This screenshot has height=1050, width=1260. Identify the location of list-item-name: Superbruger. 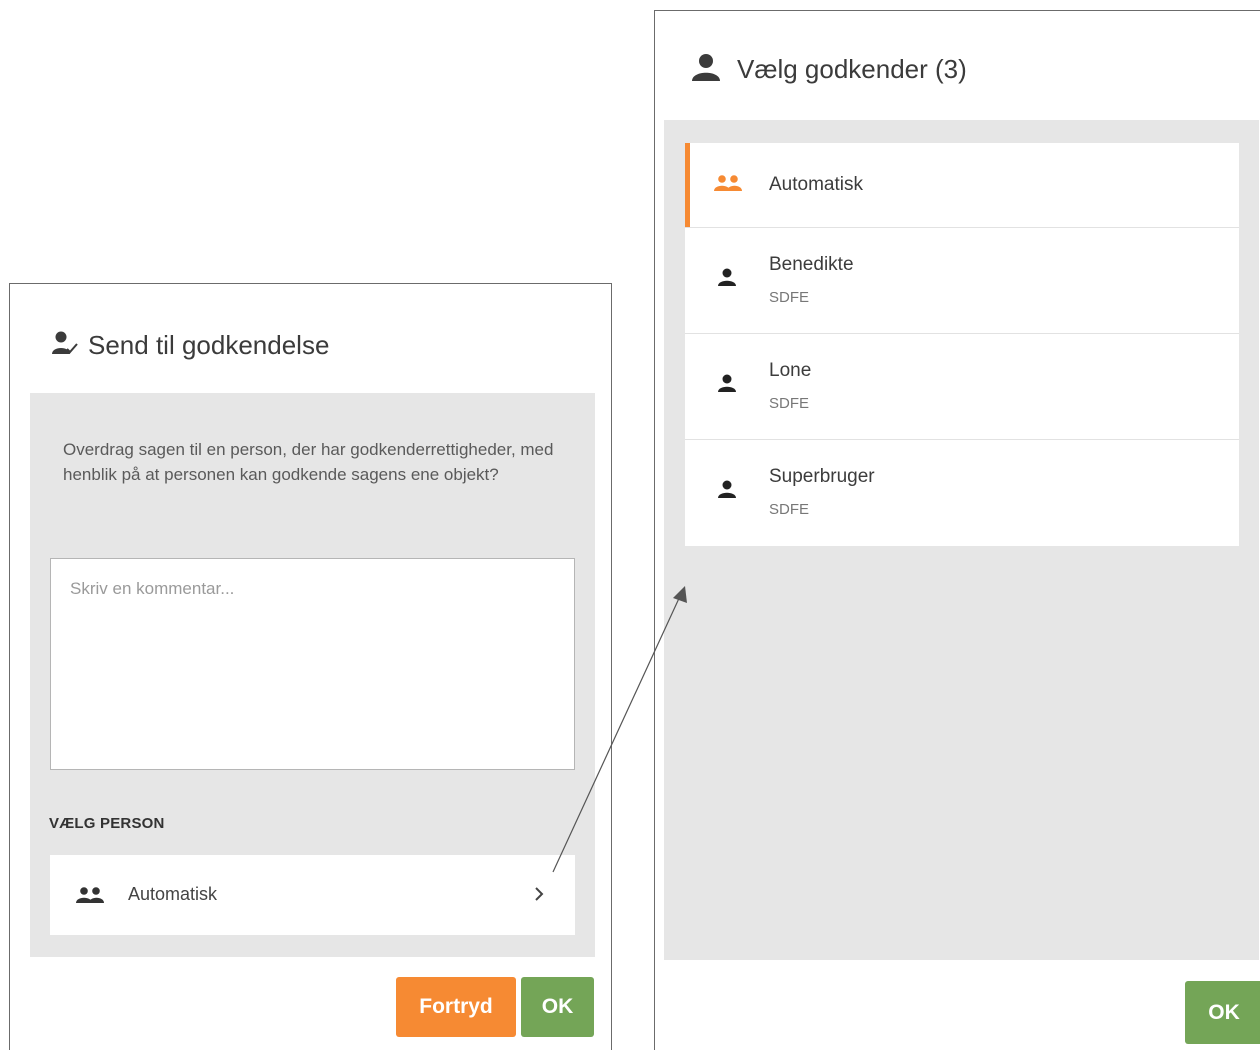
(822, 476).